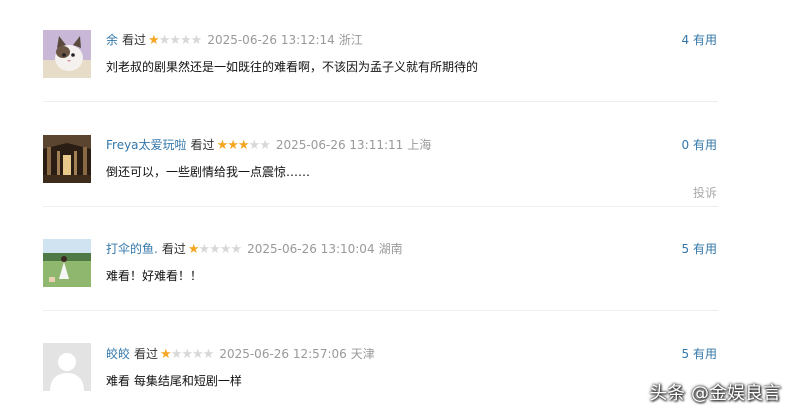  I want to click on comment-datetime: 2025-06-26 13:11:11, so click(339, 145).